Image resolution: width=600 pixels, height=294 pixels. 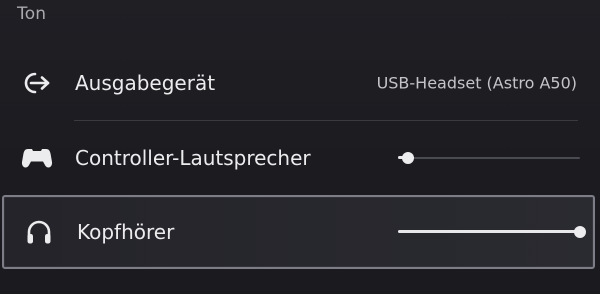 What do you see at coordinates (32, 14) in the screenshot?
I see `section-title: Ton` at bounding box center [32, 14].